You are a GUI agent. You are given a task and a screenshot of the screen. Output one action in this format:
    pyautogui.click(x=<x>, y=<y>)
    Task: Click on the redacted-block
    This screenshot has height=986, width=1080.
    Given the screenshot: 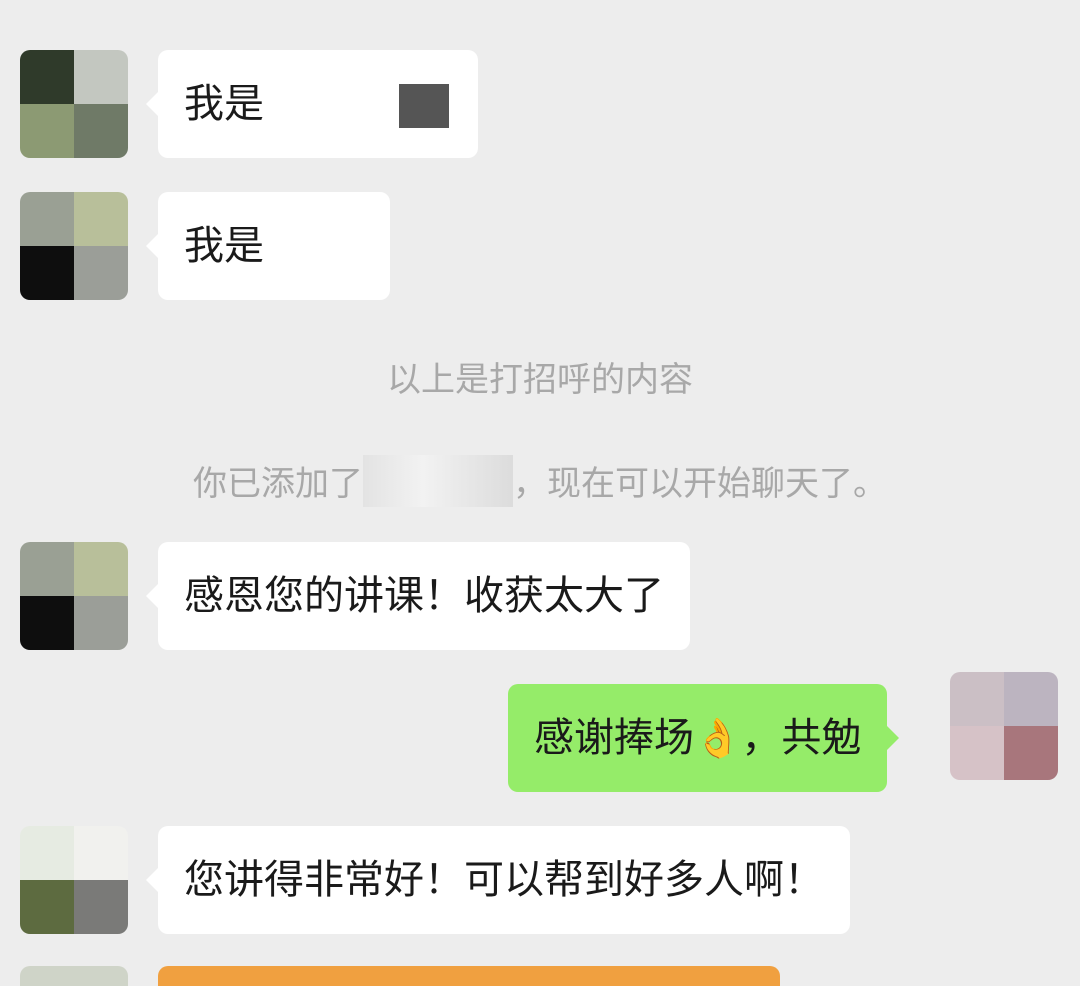 What is the action you would take?
    pyautogui.click(x=424, y=106)
    